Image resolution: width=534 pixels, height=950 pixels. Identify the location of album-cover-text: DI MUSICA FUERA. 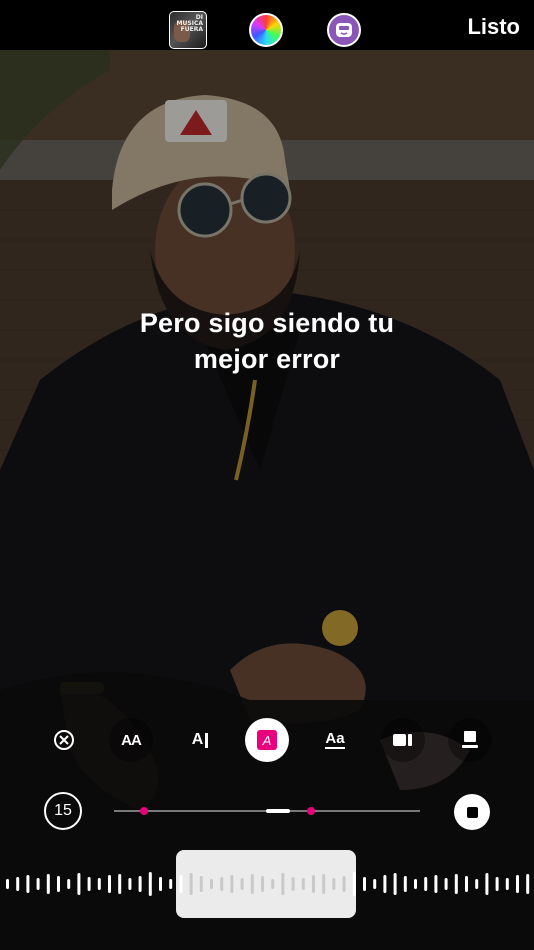
(189, 23).